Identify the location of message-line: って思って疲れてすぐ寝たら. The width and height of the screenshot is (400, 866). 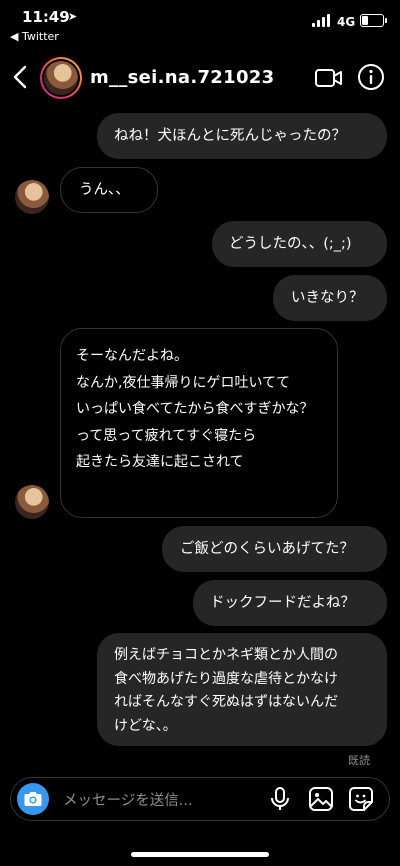
(166, 435).